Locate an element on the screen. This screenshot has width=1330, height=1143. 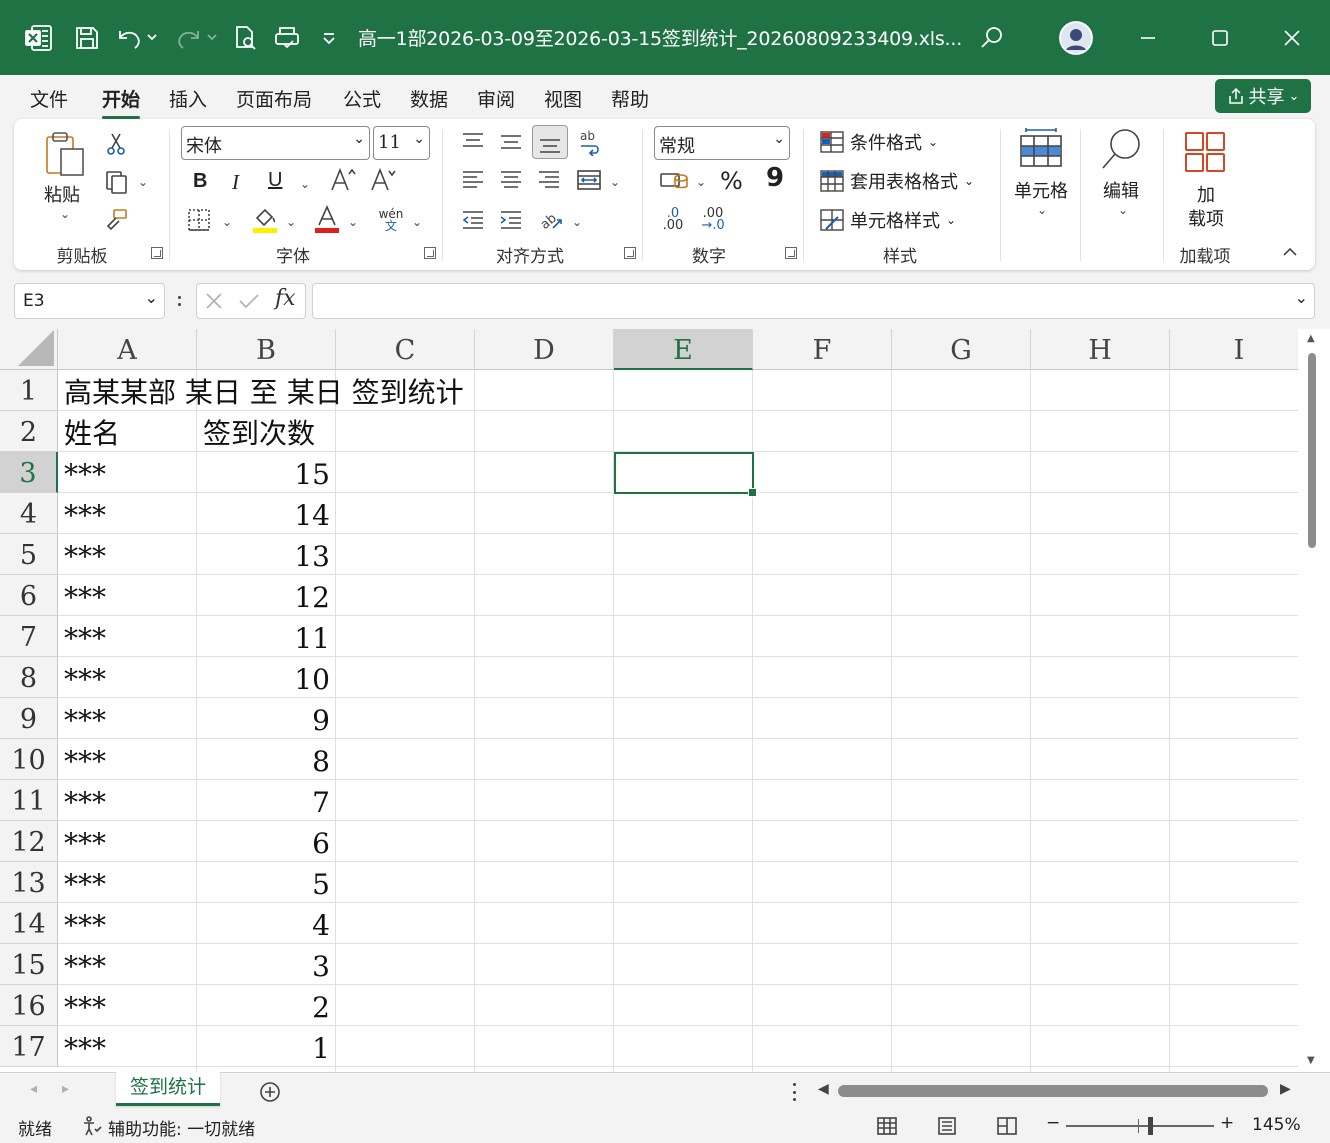
cell-a1-title: 高某某部 某日 至 某日 签到统计 is located at coordinates (264, 393).